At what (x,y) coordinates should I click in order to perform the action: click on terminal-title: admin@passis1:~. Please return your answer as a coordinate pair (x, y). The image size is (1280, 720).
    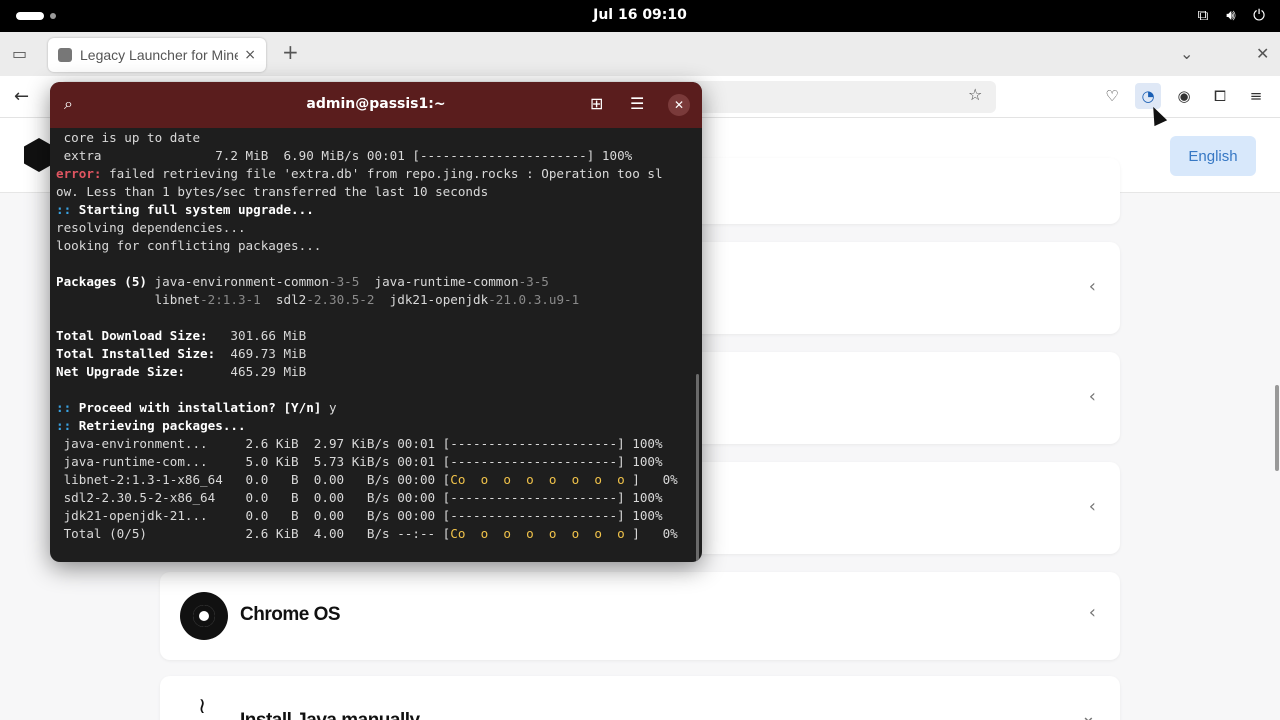
    Looking at the image, I should click on (376, 104).